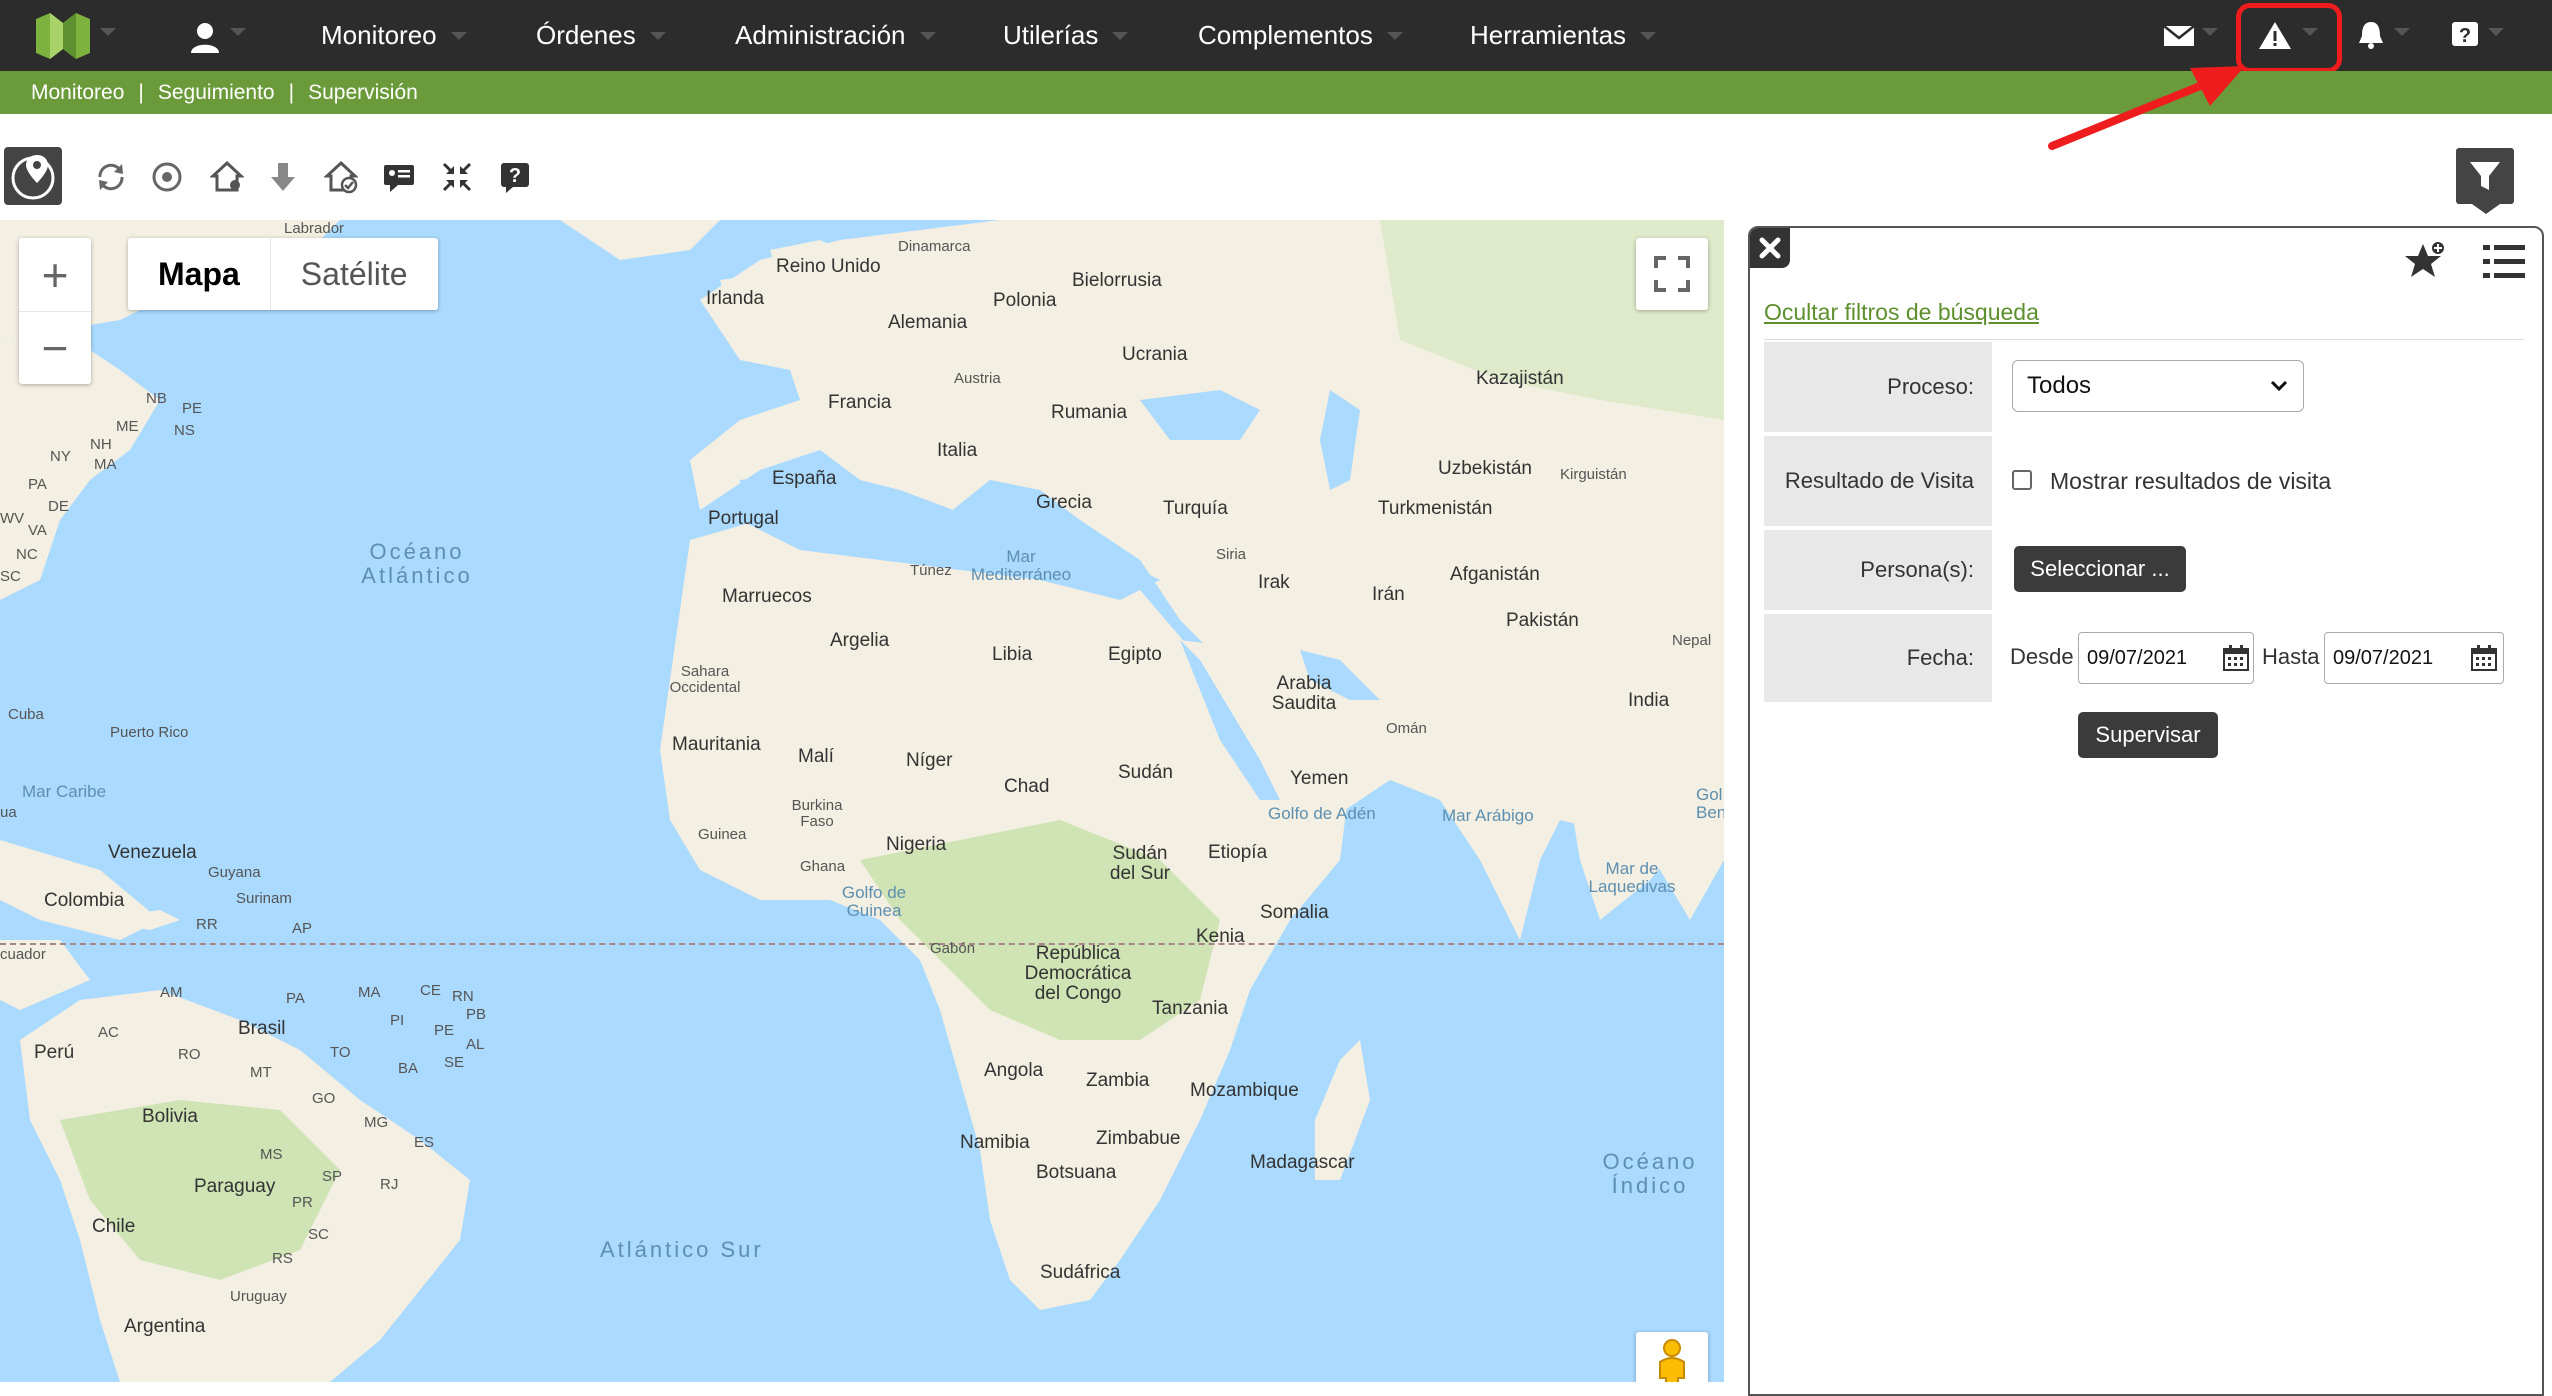  I want to click on panel-close-button, so click(1770, 248).